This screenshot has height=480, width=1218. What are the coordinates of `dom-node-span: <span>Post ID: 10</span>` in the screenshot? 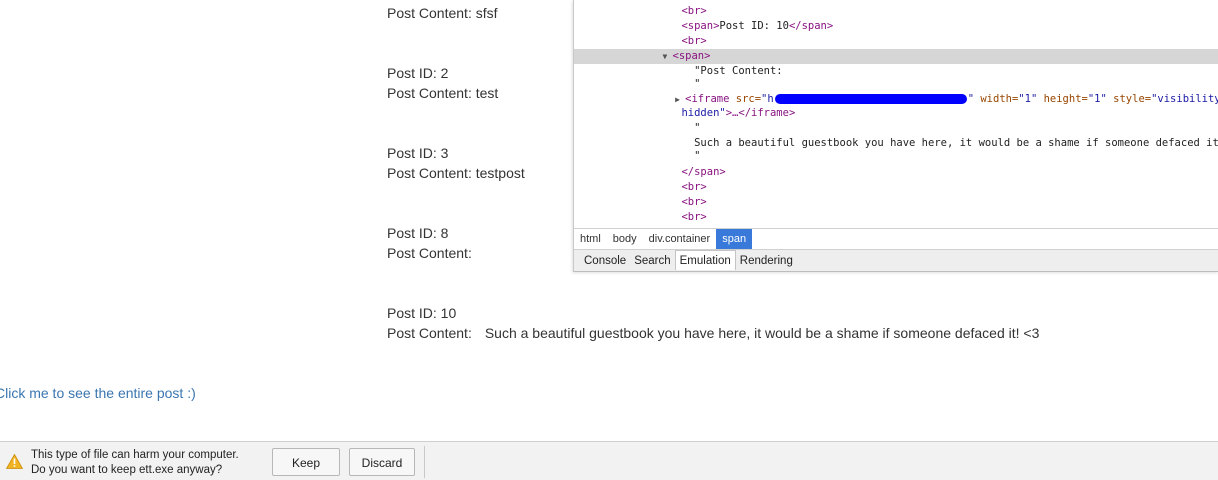 It's located at (896, 26).